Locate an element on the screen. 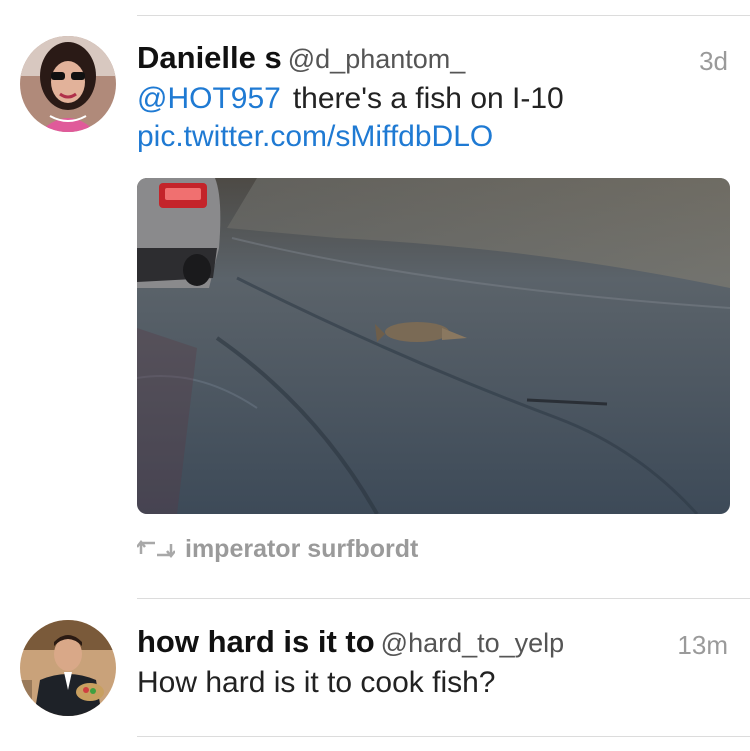  retweeter-name: imperator surfbordt is located at coordinates (302, 549).